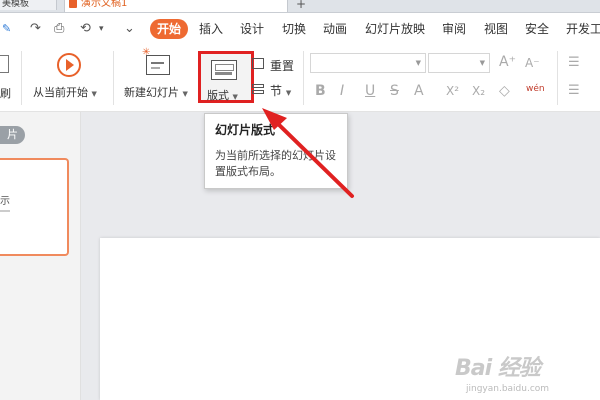  I want to click on annotation-arrow, so click(308, 153).